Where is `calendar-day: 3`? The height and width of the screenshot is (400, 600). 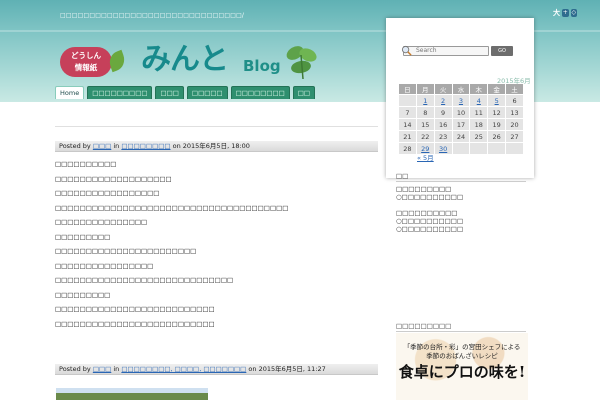
calendar-day: 3 is located at coordinates (461, 100).